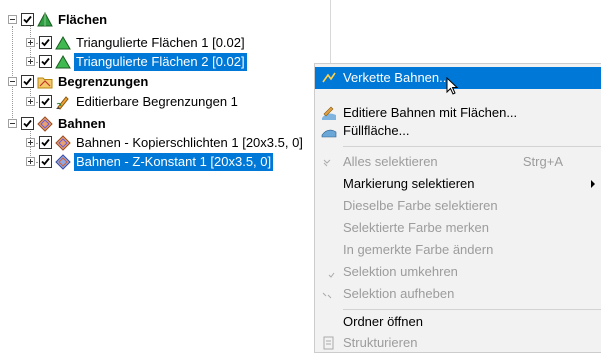 Image resolution: width=601 pixels, height=354 pixels. Describe the element at coordinates (458, 272) in the screenshot. I see `menu-item-selektion-umkehren: Selektion umkehren` at that location.